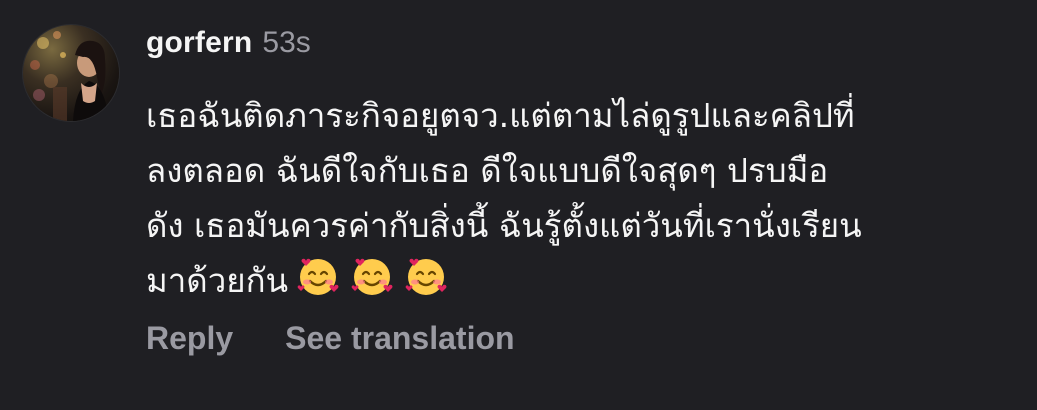  I want to click on comment-header: gorfern 53s, so click(586, 48).